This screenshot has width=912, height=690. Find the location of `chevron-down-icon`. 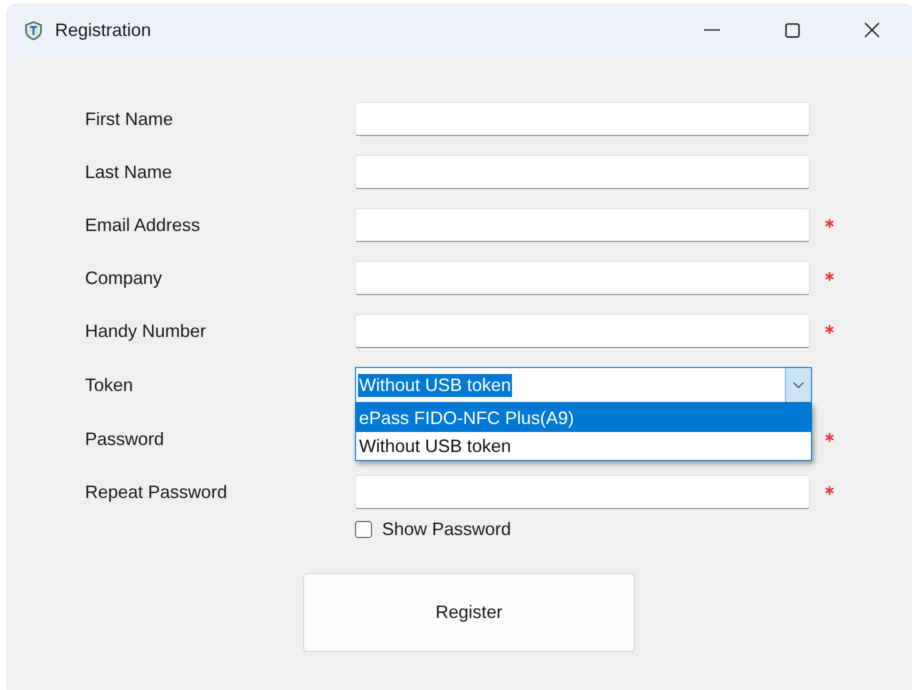

chevron-down-icon is located at coordinates (798, 385).